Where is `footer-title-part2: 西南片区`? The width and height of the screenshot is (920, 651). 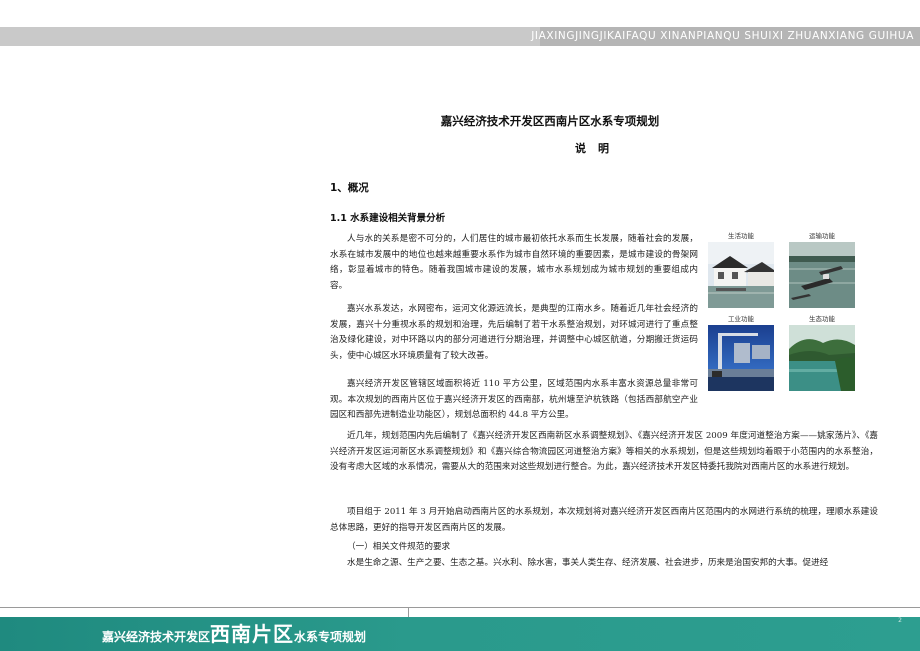 footer-title-part2: 西南片区 is located at coordinates (252, 634).